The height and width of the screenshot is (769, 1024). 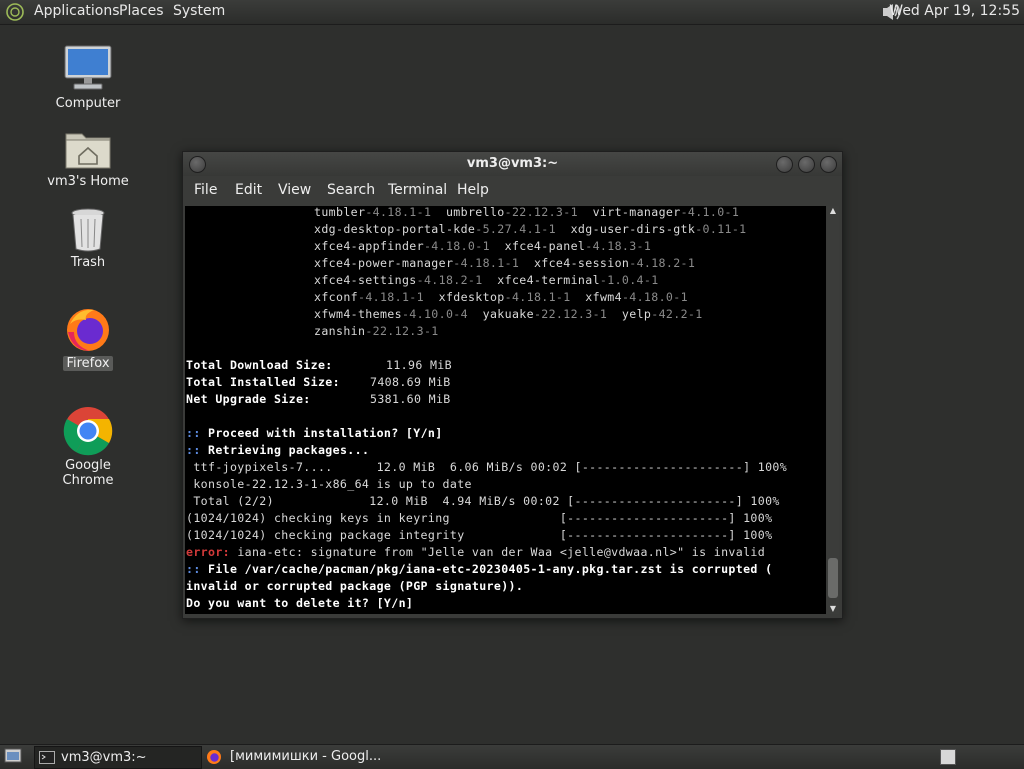 I want to click on desktop-icon-chrome: Google Chrome, so click(x=88, y=447).